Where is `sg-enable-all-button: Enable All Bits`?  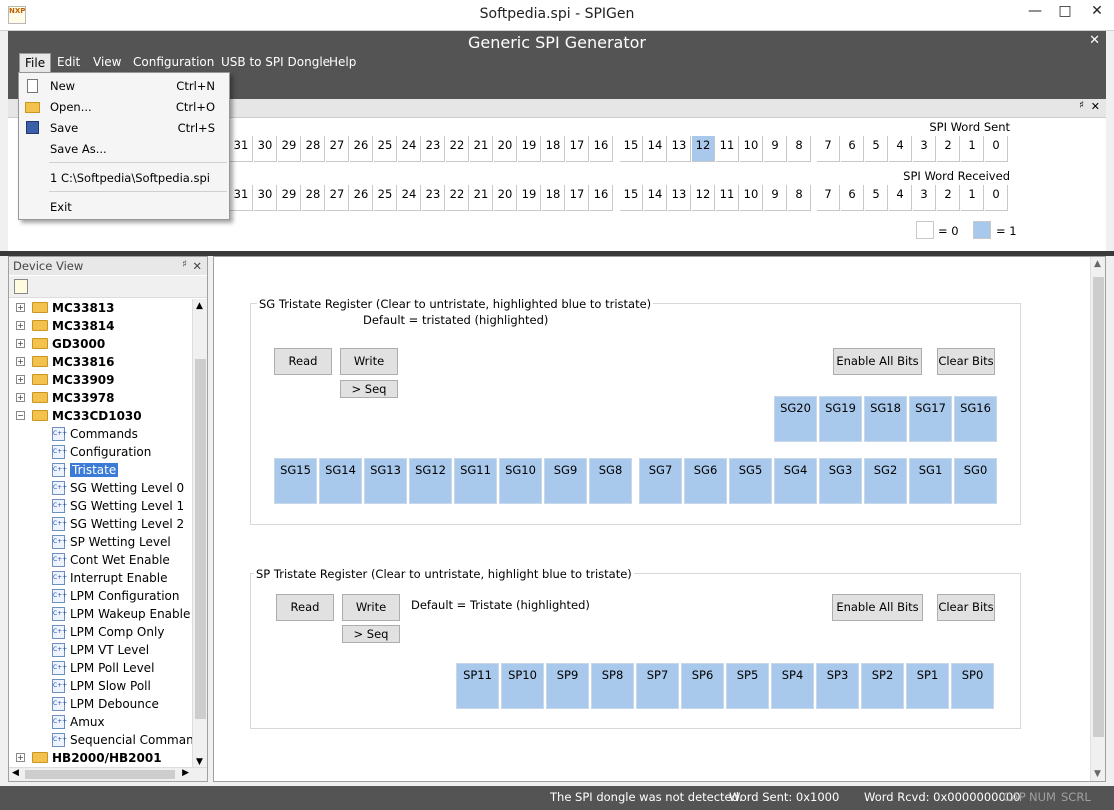 sg-enable-all-button: Enable All Bits is located at coordinates (877, 361).